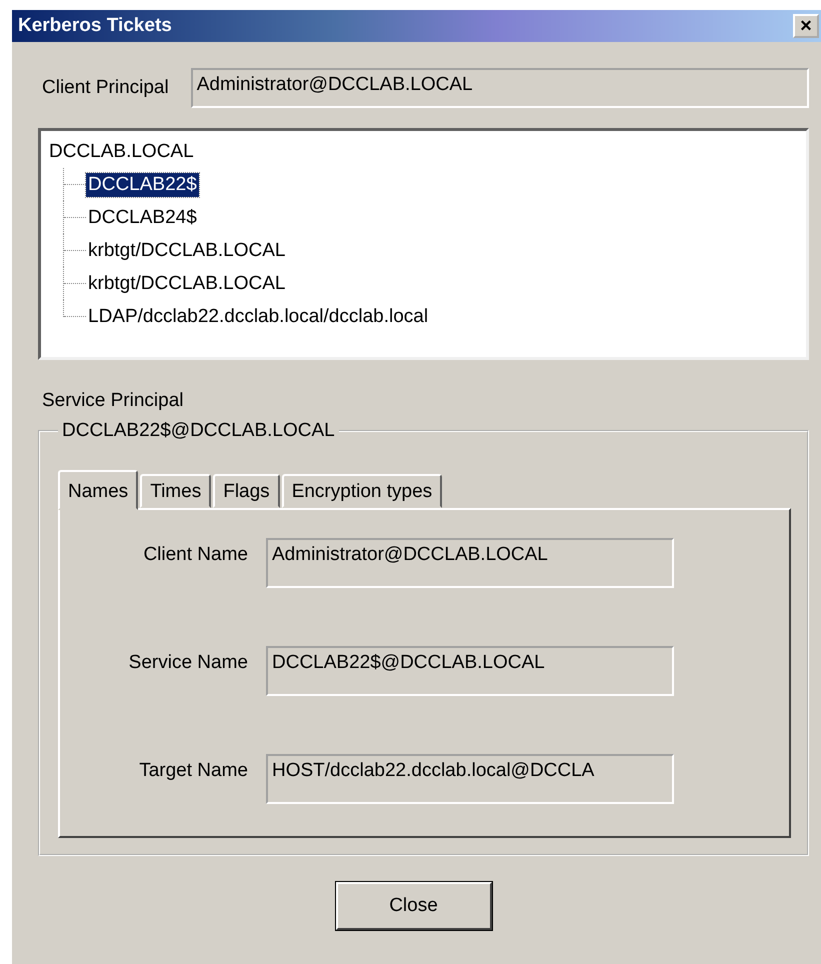  What do you see at coordinates (362, 491) in the screenshot?
I see `tab: Encryption types` at bounding box center [362, 491].